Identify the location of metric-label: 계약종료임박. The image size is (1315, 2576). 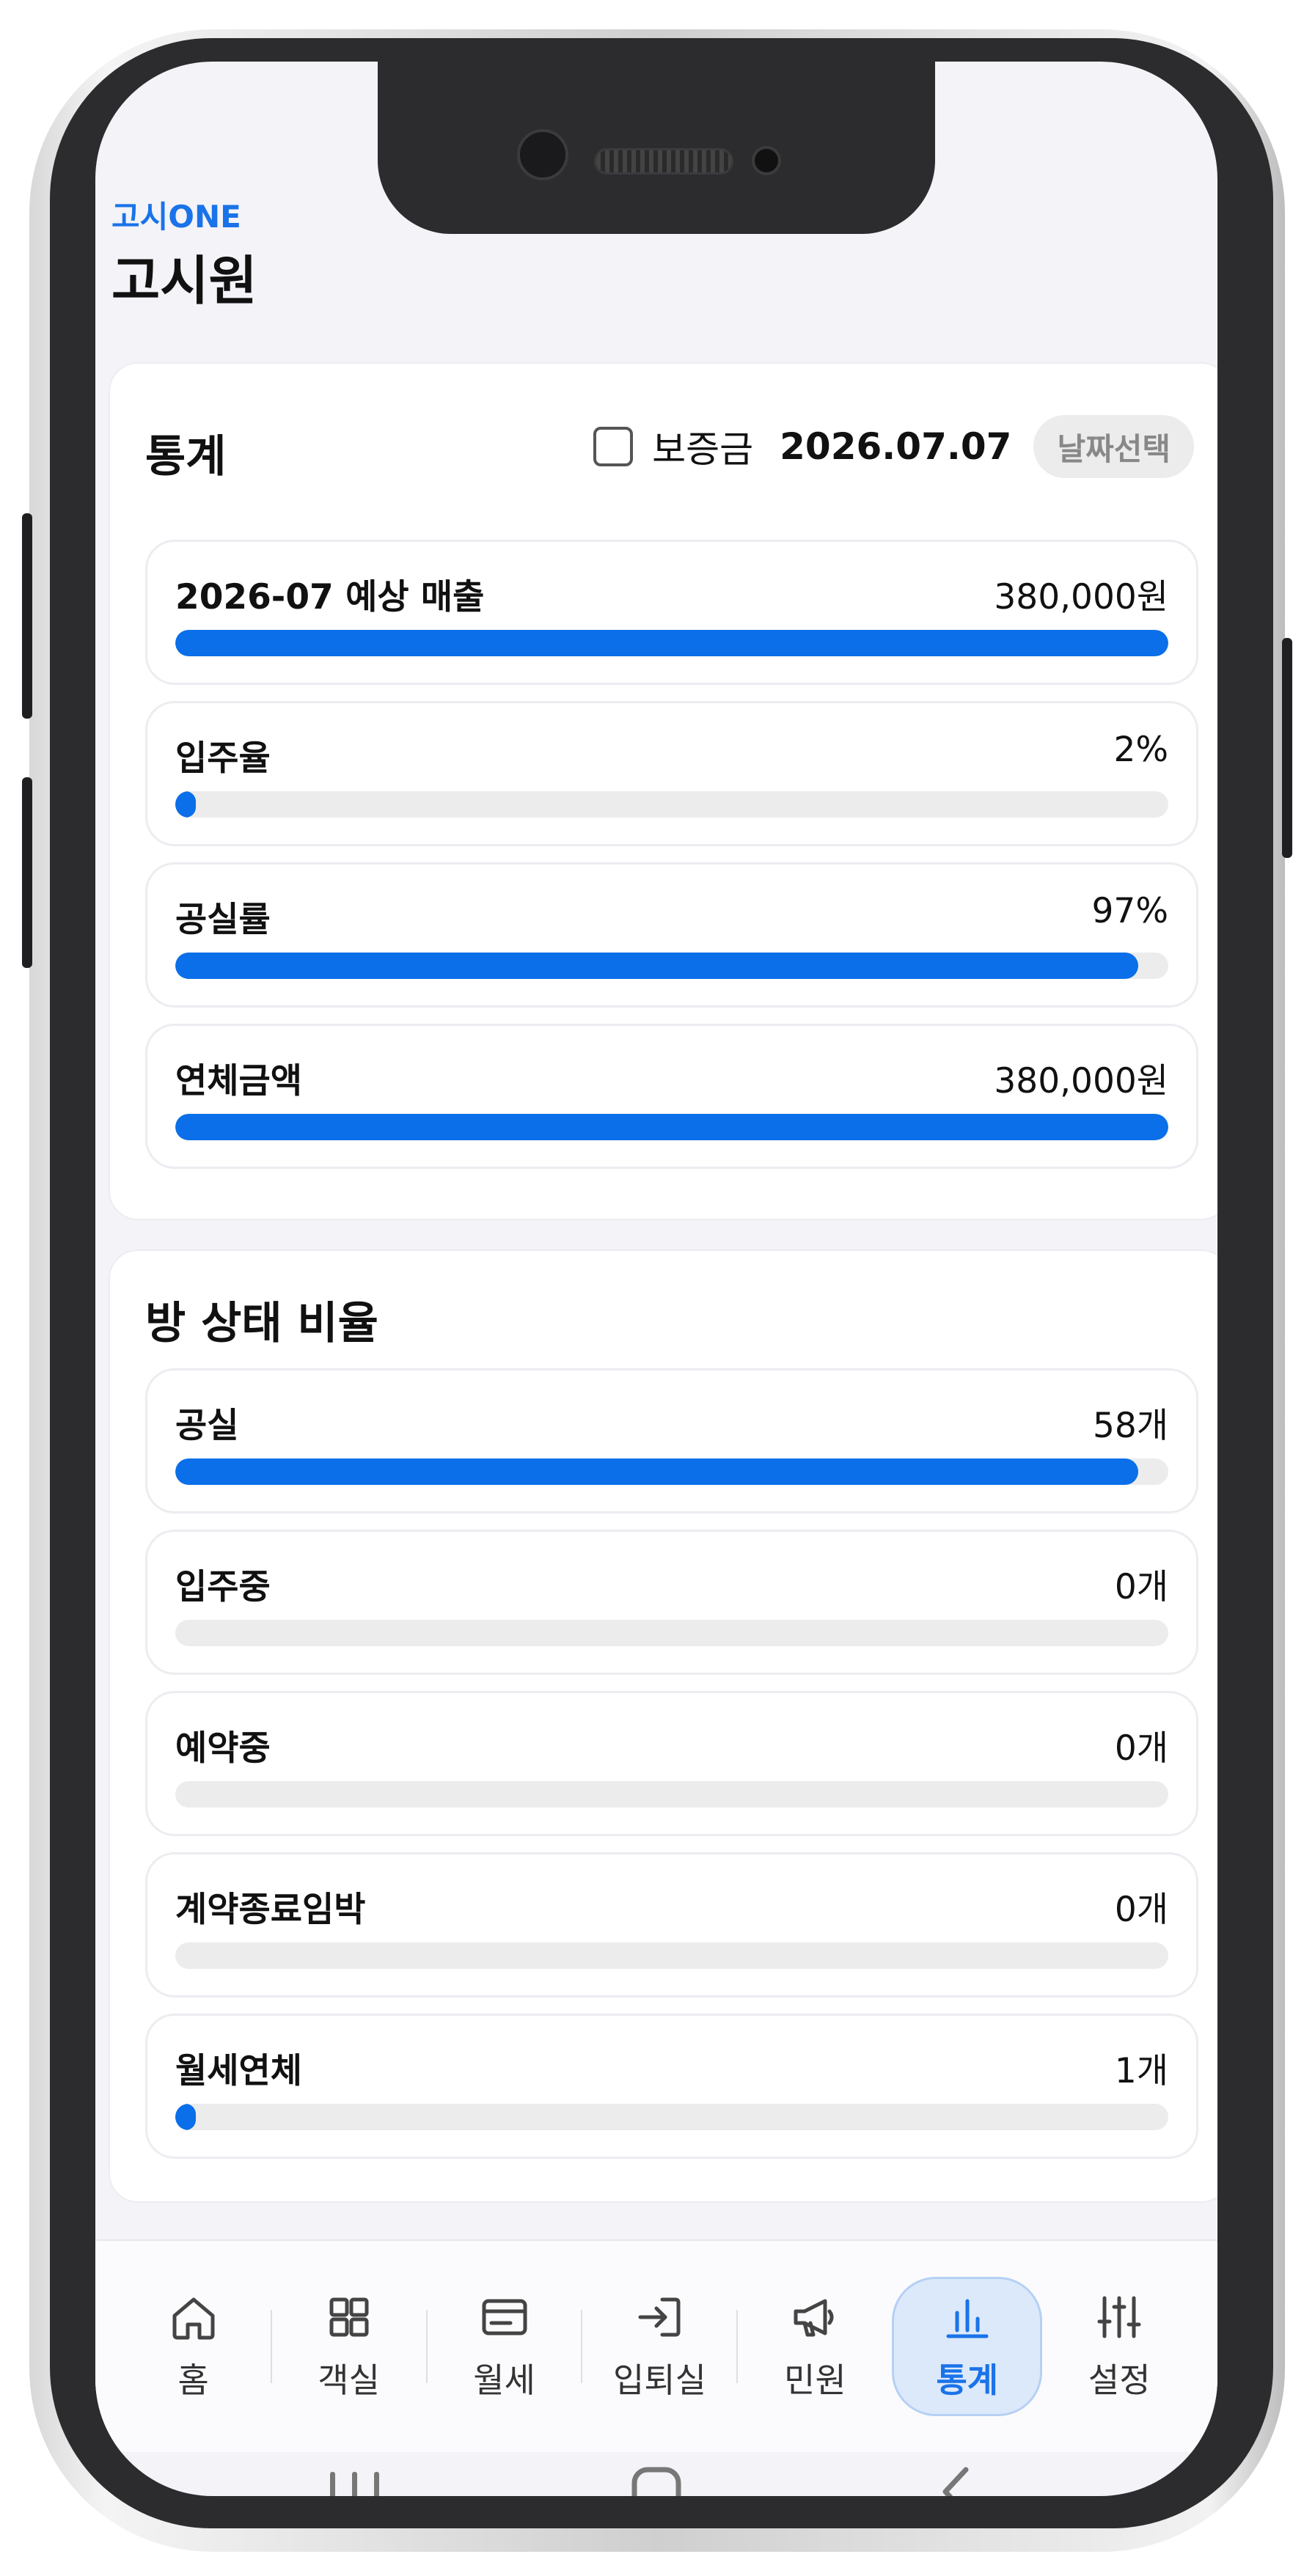
(270, 1910).